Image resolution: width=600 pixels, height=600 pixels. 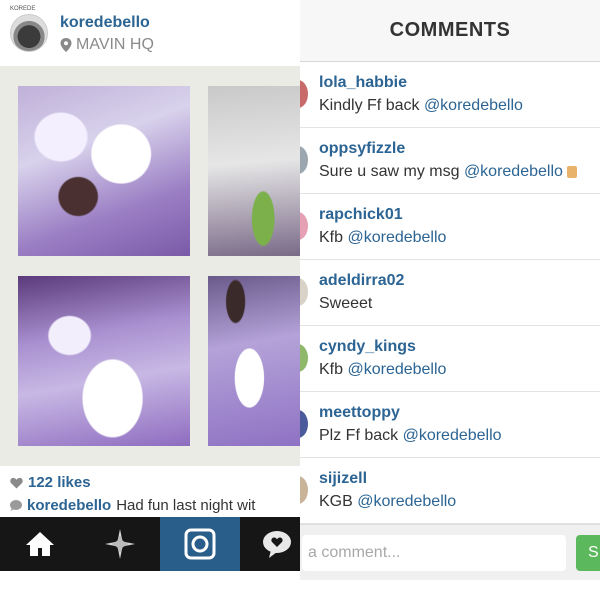 I want to click on comment-username: meettoppy, so click(x=359, y=413).